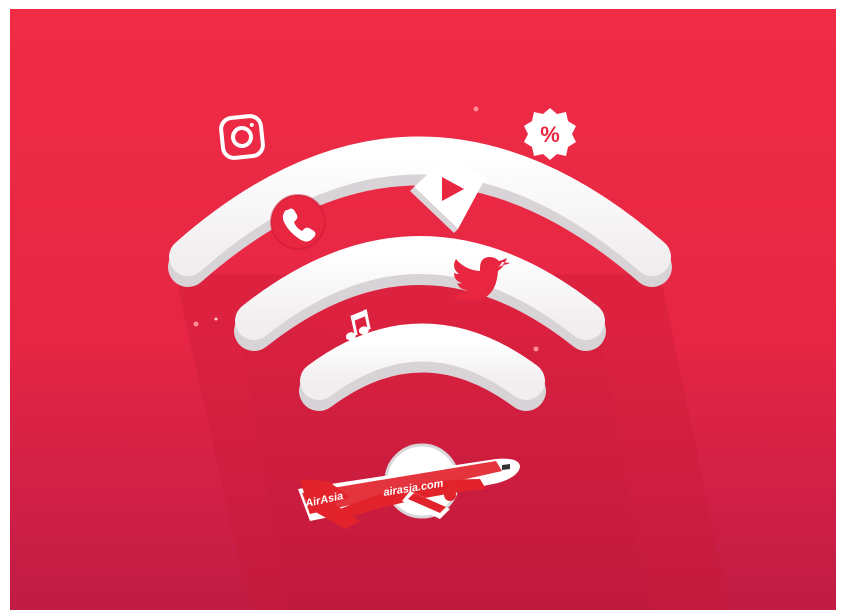 Image resolution: width=847 pixels, height=610 pixels. What do you see at coordinates (298, 222) in the screenshot?
I see `phone-icon` at bounding box center [298, 222].